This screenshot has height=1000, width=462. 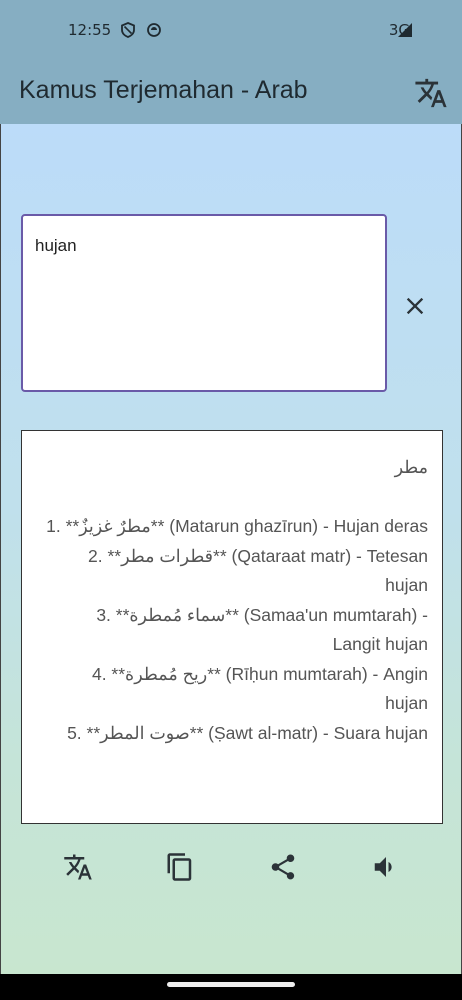 I want to click on copy-icon, so click(x=180, y=867).